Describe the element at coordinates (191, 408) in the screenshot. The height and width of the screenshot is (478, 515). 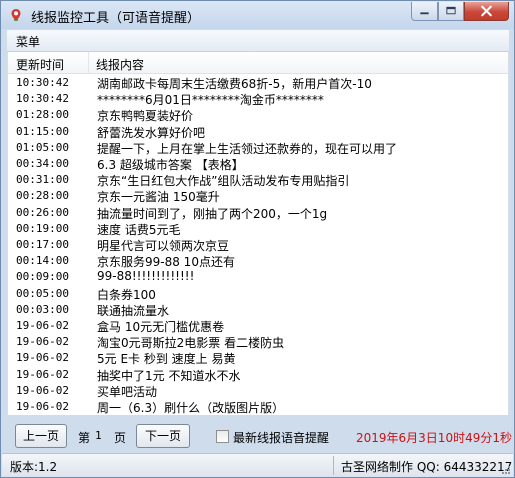
I see `row-content: 周一（6.3）刷什么（改版图片版）` at that location.